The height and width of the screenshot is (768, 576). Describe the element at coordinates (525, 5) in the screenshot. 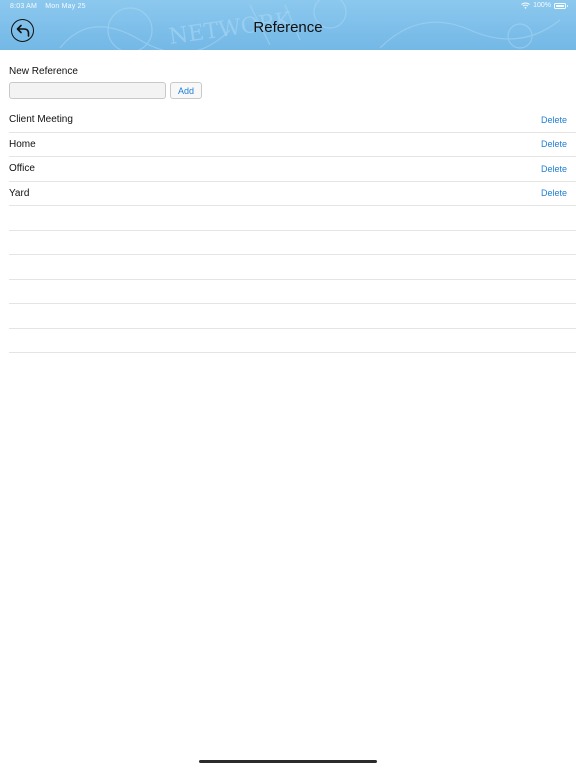

I see `wifi-icon` at that location.